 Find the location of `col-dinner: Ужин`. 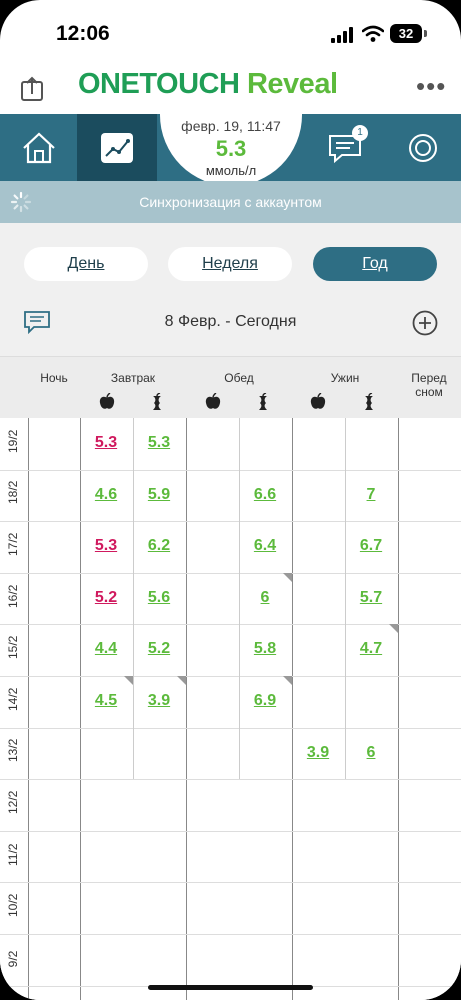

col-dinner: Ужин is located at coordinates (345, 378).